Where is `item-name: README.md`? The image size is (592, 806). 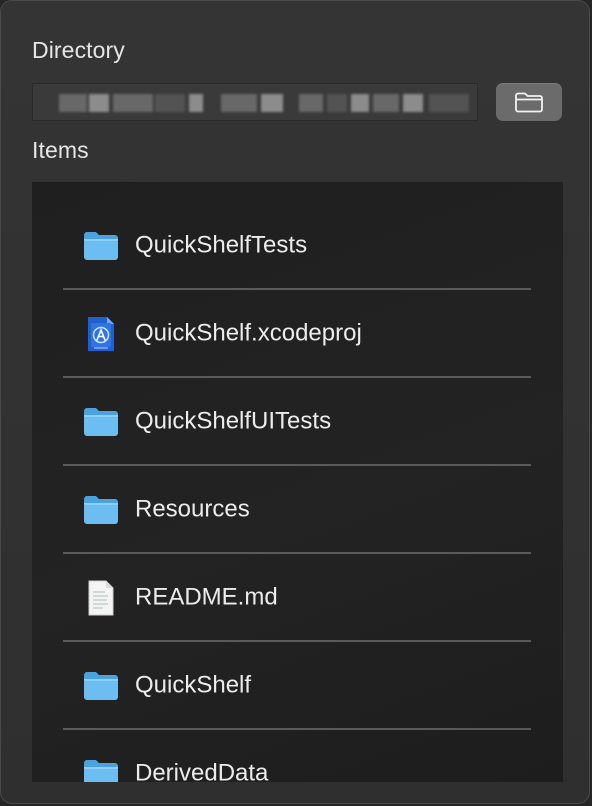 item-name: README.md is located at coordinates (206, 597).